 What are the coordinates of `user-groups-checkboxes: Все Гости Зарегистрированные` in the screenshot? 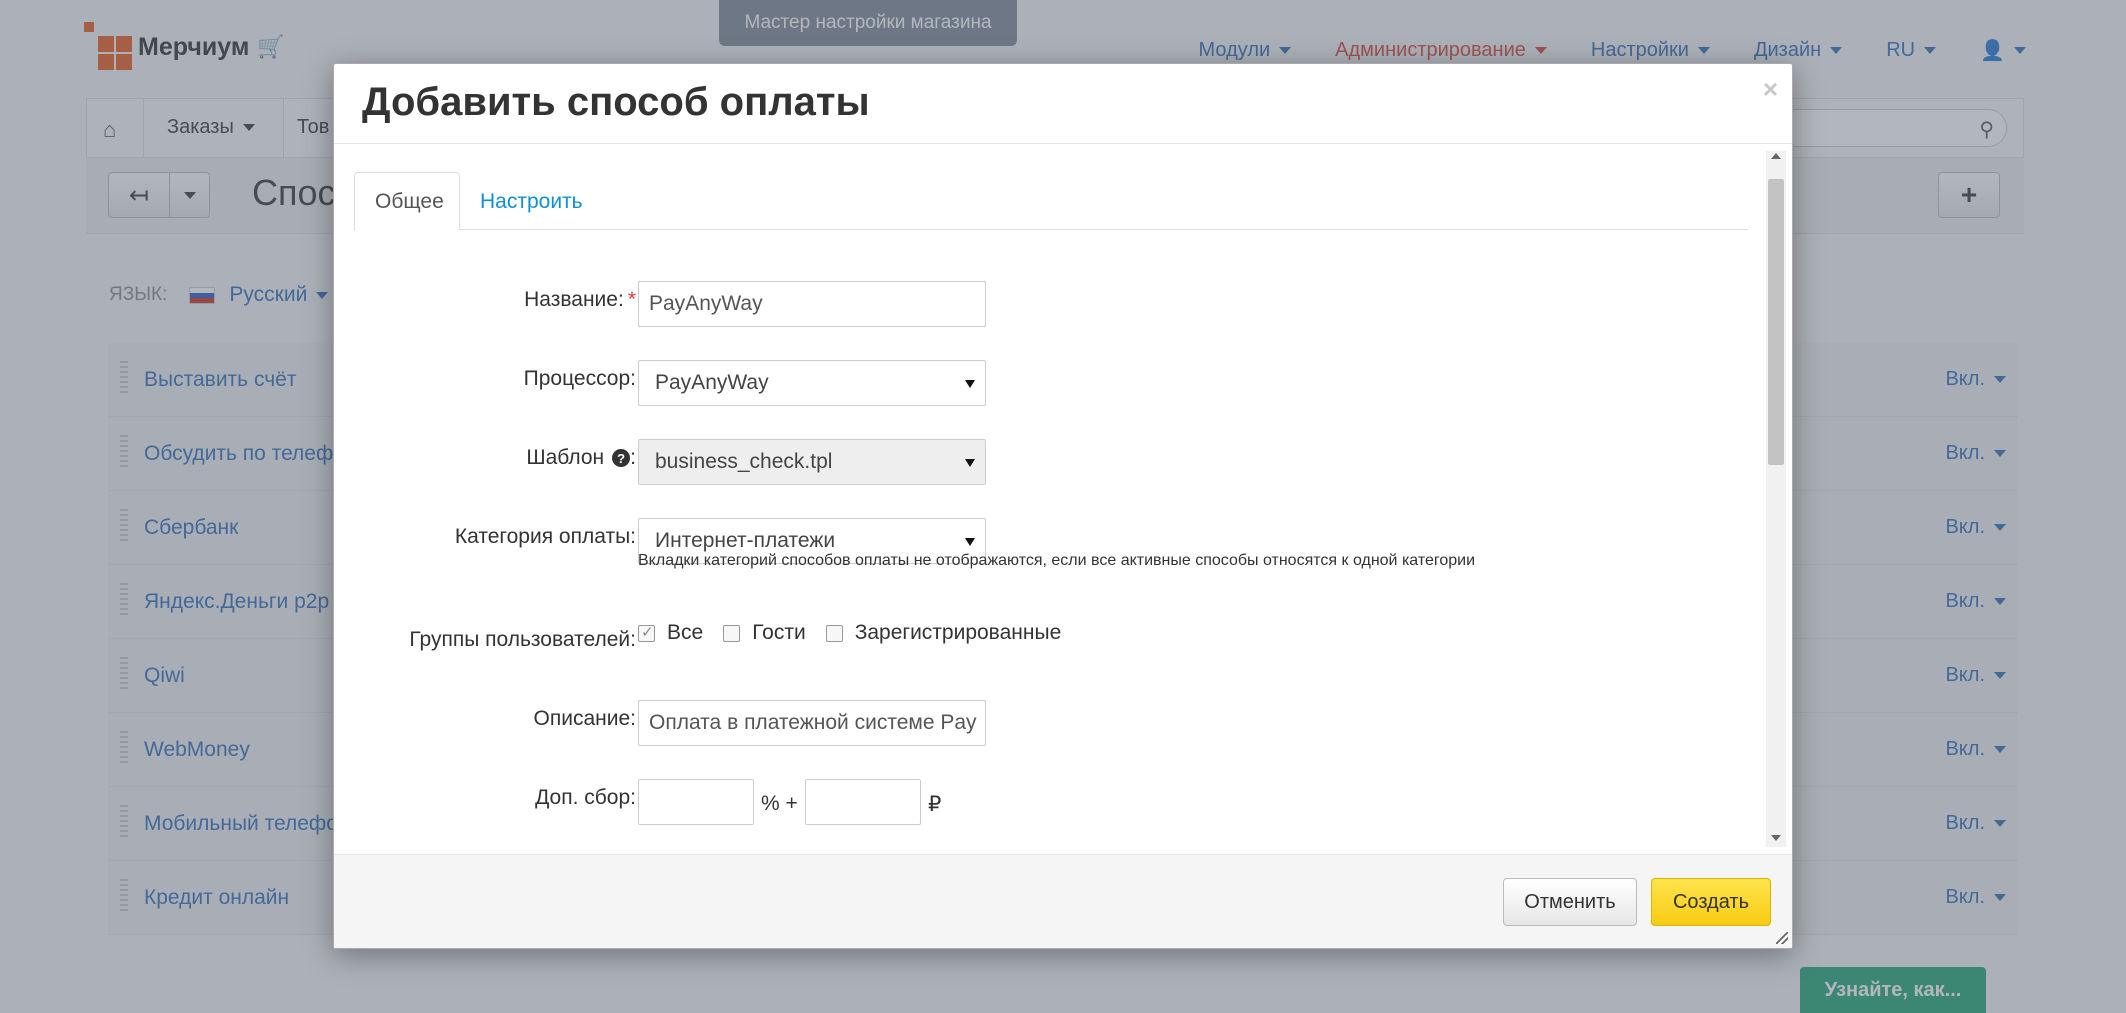 It's located at (859, 633).